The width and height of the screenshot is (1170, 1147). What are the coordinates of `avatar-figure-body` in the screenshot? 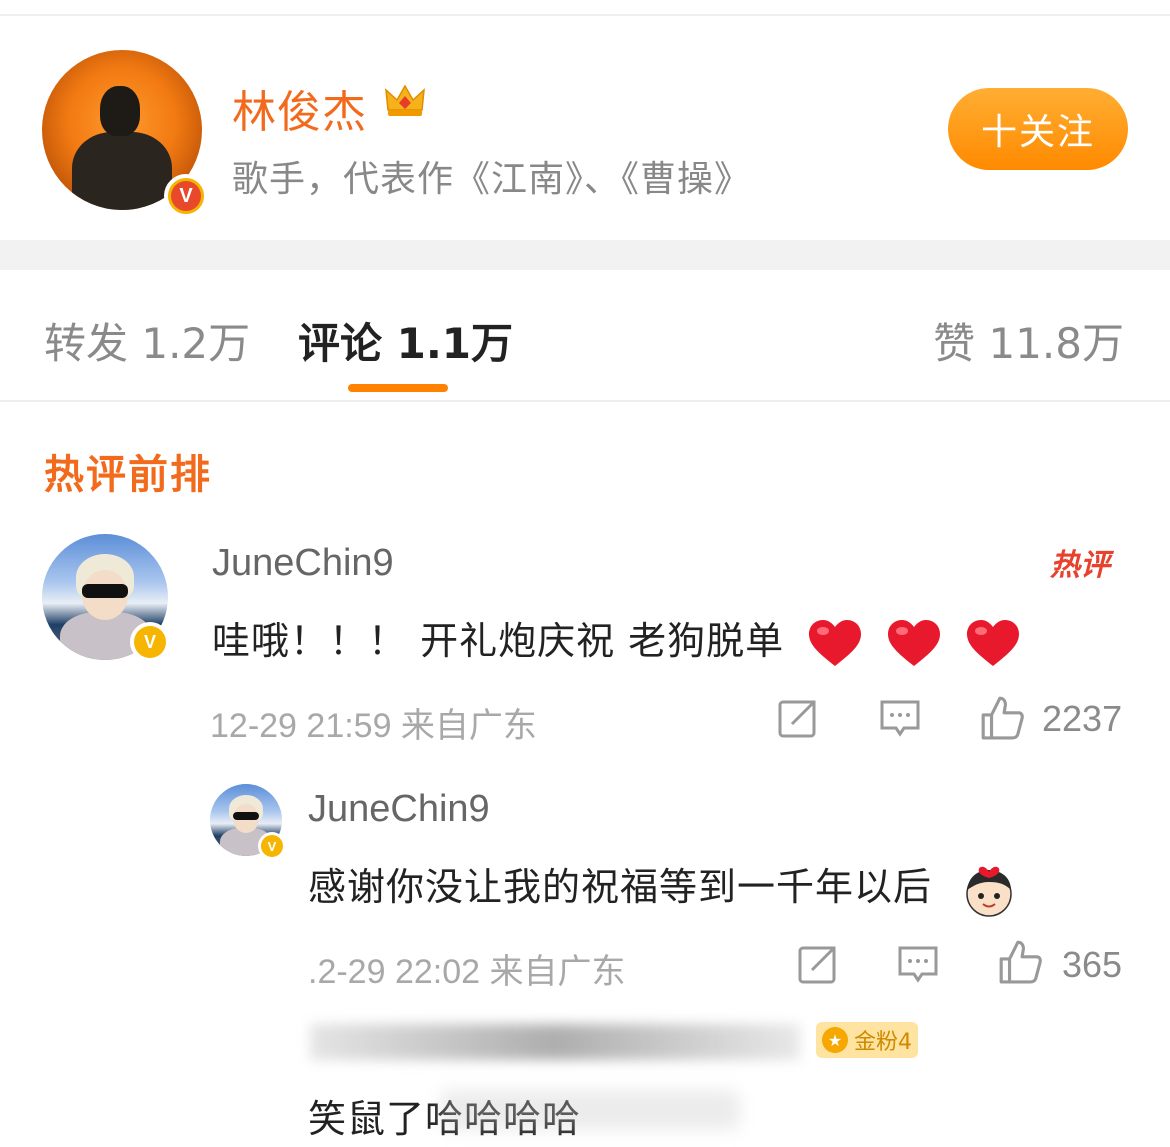 It's located at (122, 171).